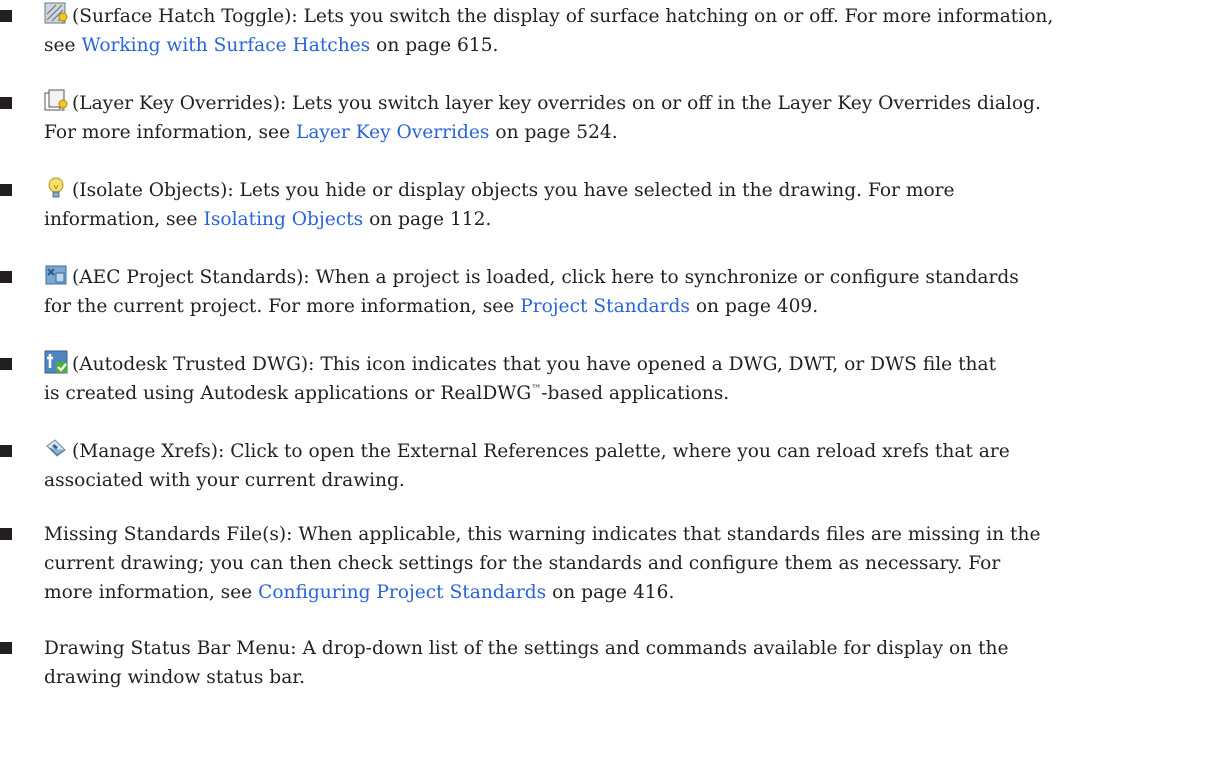 The width and height of the screenshot is (1217, 777). What do you see at coordinates (167, 648) in the screenshot?
I see `item-label: Drawing Status Bar Menu` at bounding box center [167, 648].